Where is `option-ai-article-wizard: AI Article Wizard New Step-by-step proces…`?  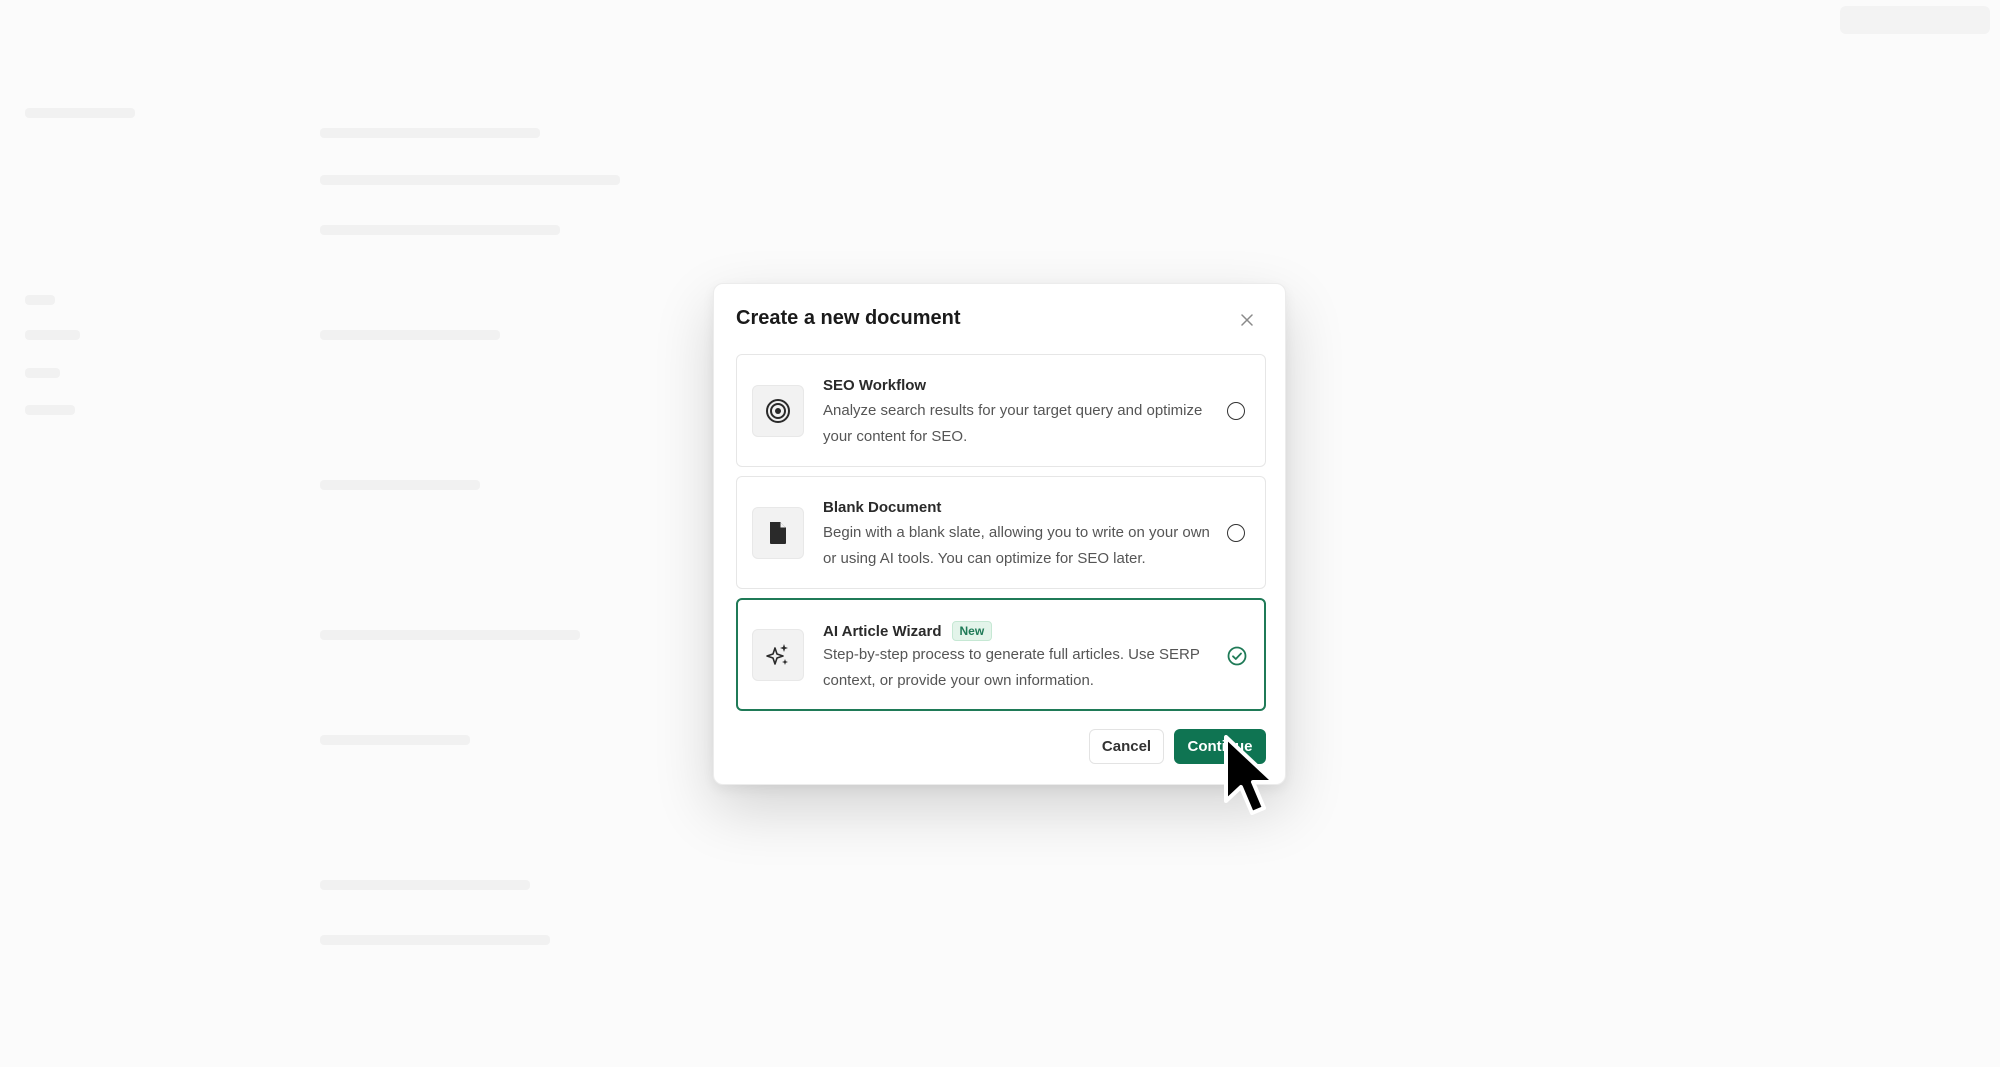
option-ai-article-wizard: AI Article Wizard New Step-by-step proces… is located at coordinates (1001, 654).